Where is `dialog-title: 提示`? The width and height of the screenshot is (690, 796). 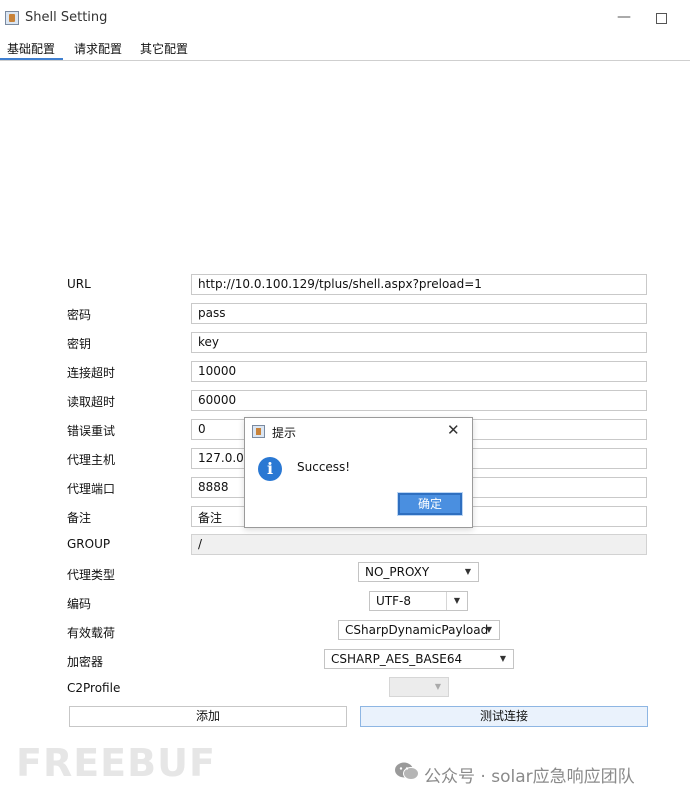 dialog-title: 提示 is located at coordinates (284, 433).